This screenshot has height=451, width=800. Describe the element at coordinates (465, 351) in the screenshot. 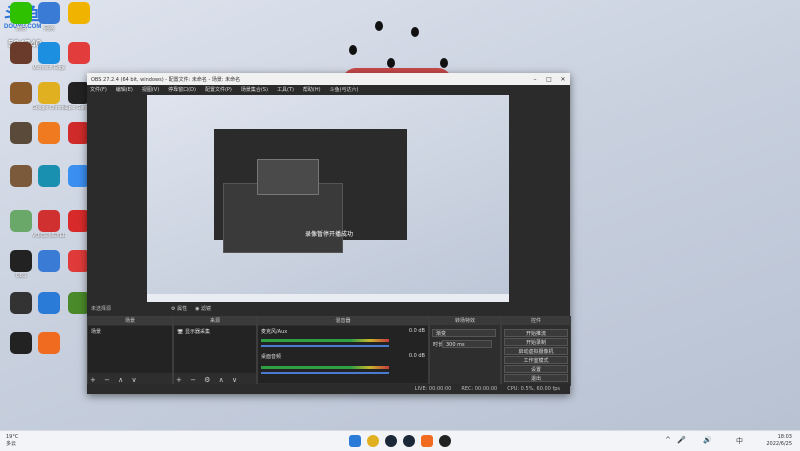

I see `transitions-dock: 转场特效 渐变 时长 300 ms` at that location.